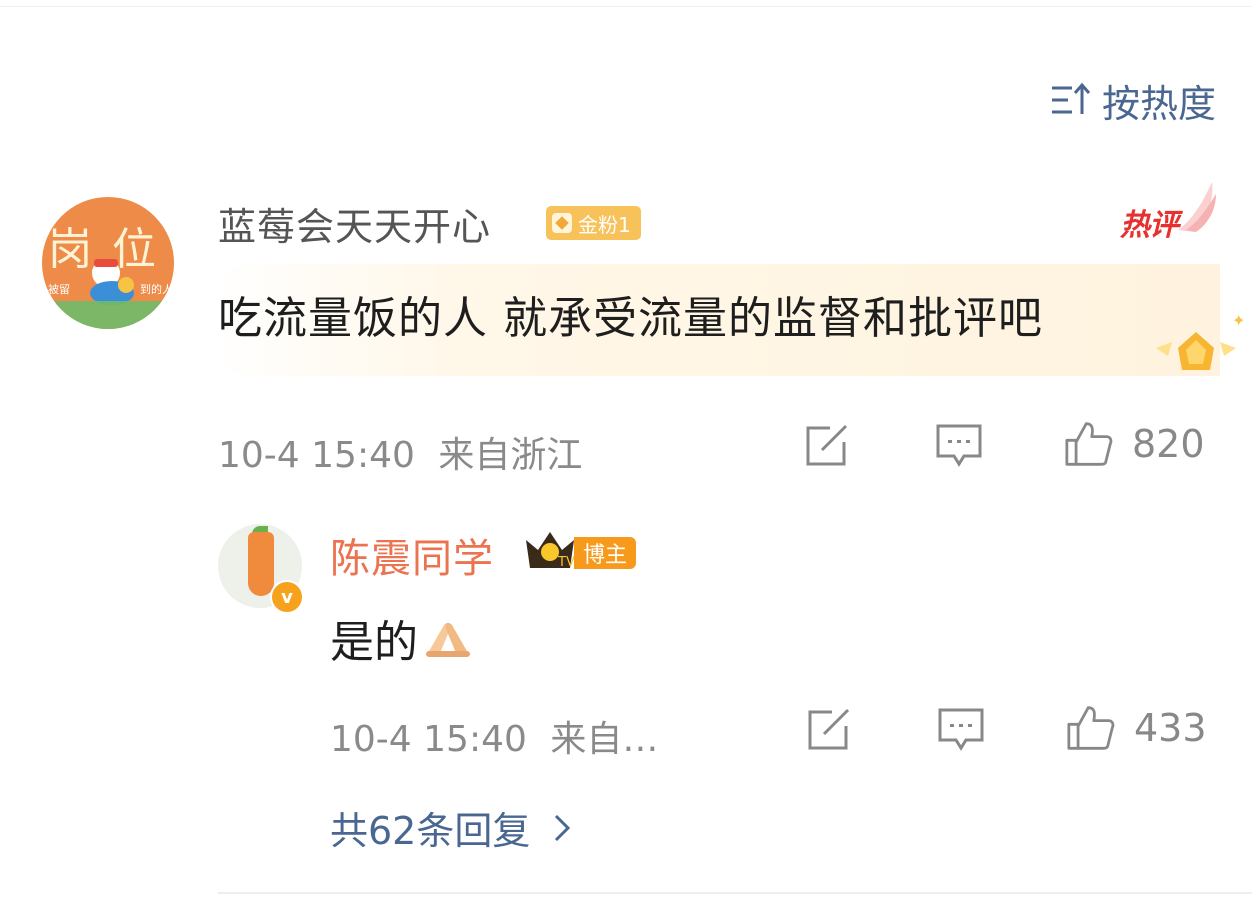 This screenshot has height=909, width=1252. I want to click on sort-by-heat-button: 按热度, so click(1133, 102).